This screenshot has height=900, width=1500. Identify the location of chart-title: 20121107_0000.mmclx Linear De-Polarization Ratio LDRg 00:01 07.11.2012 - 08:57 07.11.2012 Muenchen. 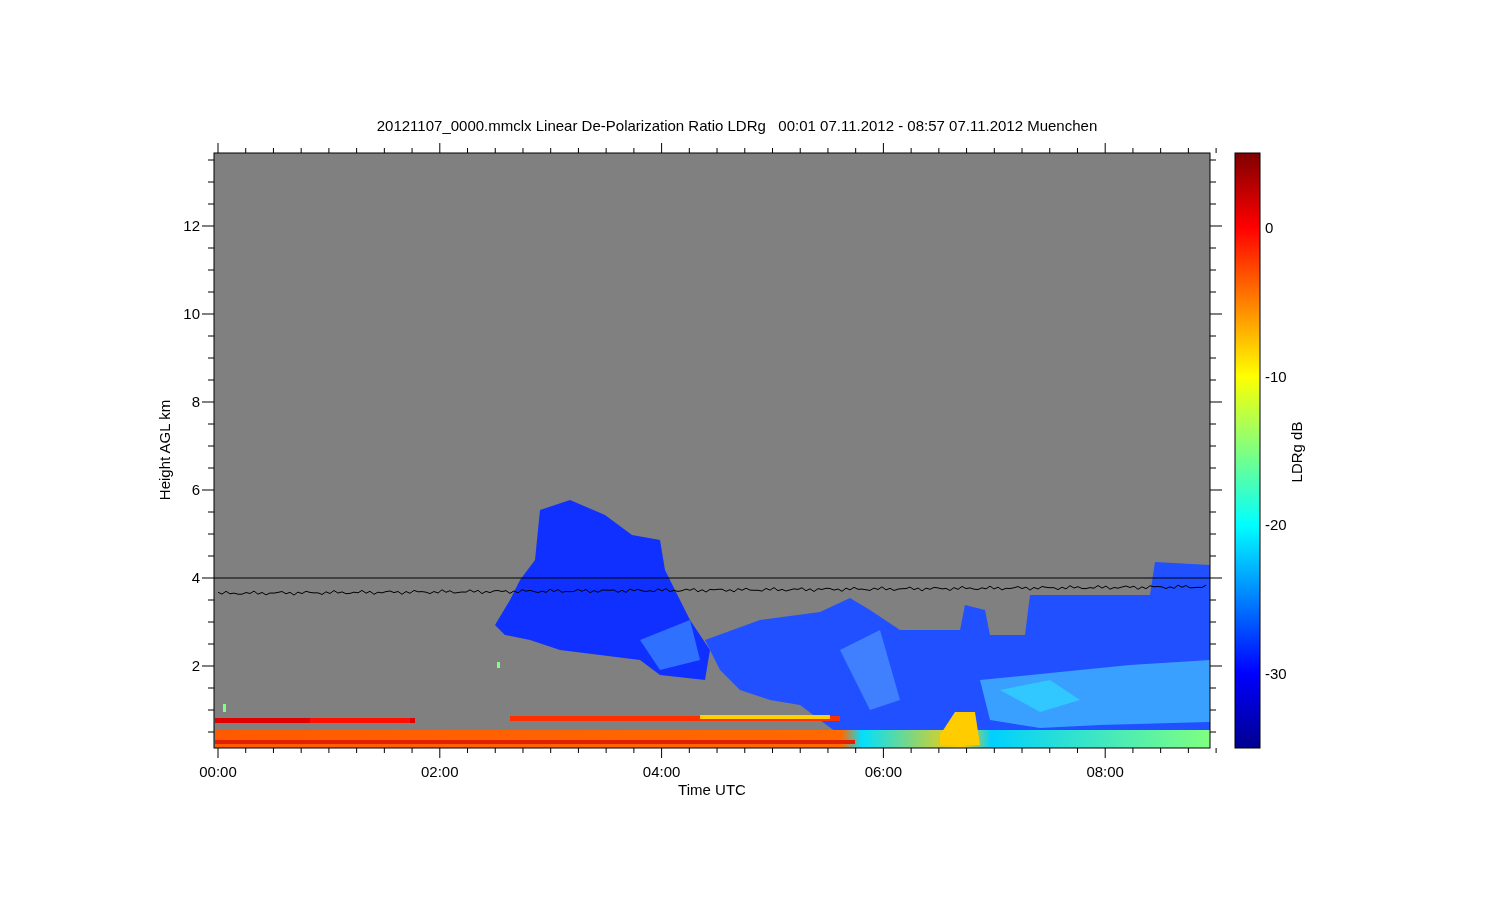
(737, 125).